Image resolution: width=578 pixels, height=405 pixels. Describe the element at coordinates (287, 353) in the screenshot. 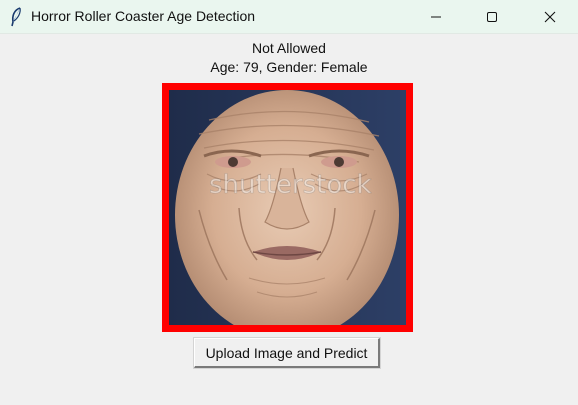

I see `upload-and-predict-button: Upload Image and Predict` at that location.